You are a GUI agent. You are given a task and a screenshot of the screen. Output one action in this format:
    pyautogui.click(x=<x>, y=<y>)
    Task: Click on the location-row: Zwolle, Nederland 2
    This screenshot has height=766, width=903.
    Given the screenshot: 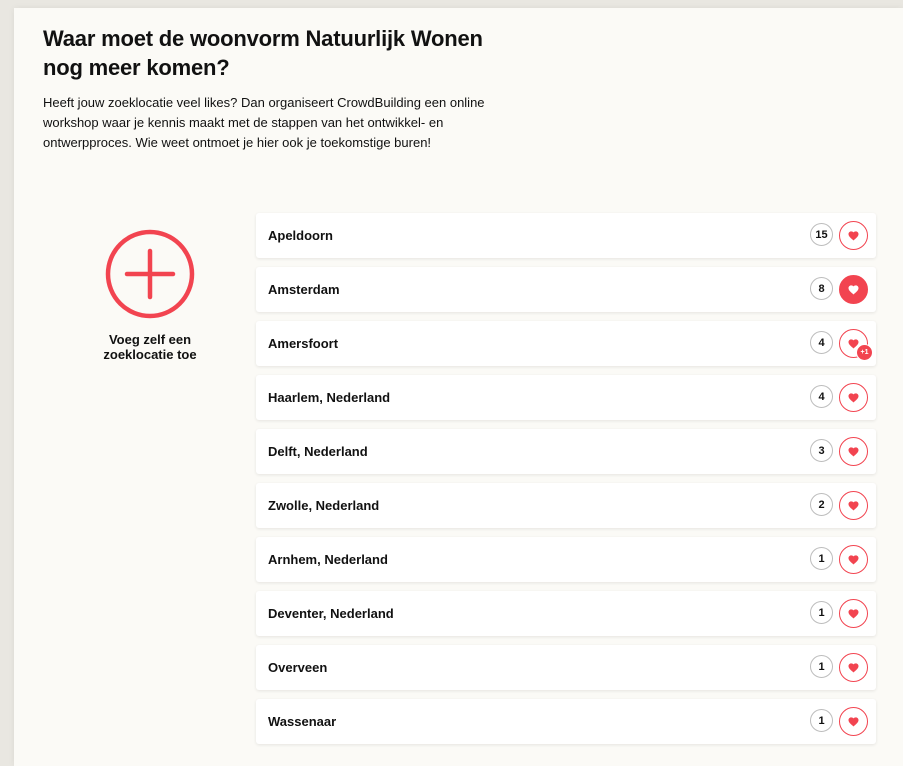 What is the action you would take?
    pyautogui.click(x=566, y=505)
    